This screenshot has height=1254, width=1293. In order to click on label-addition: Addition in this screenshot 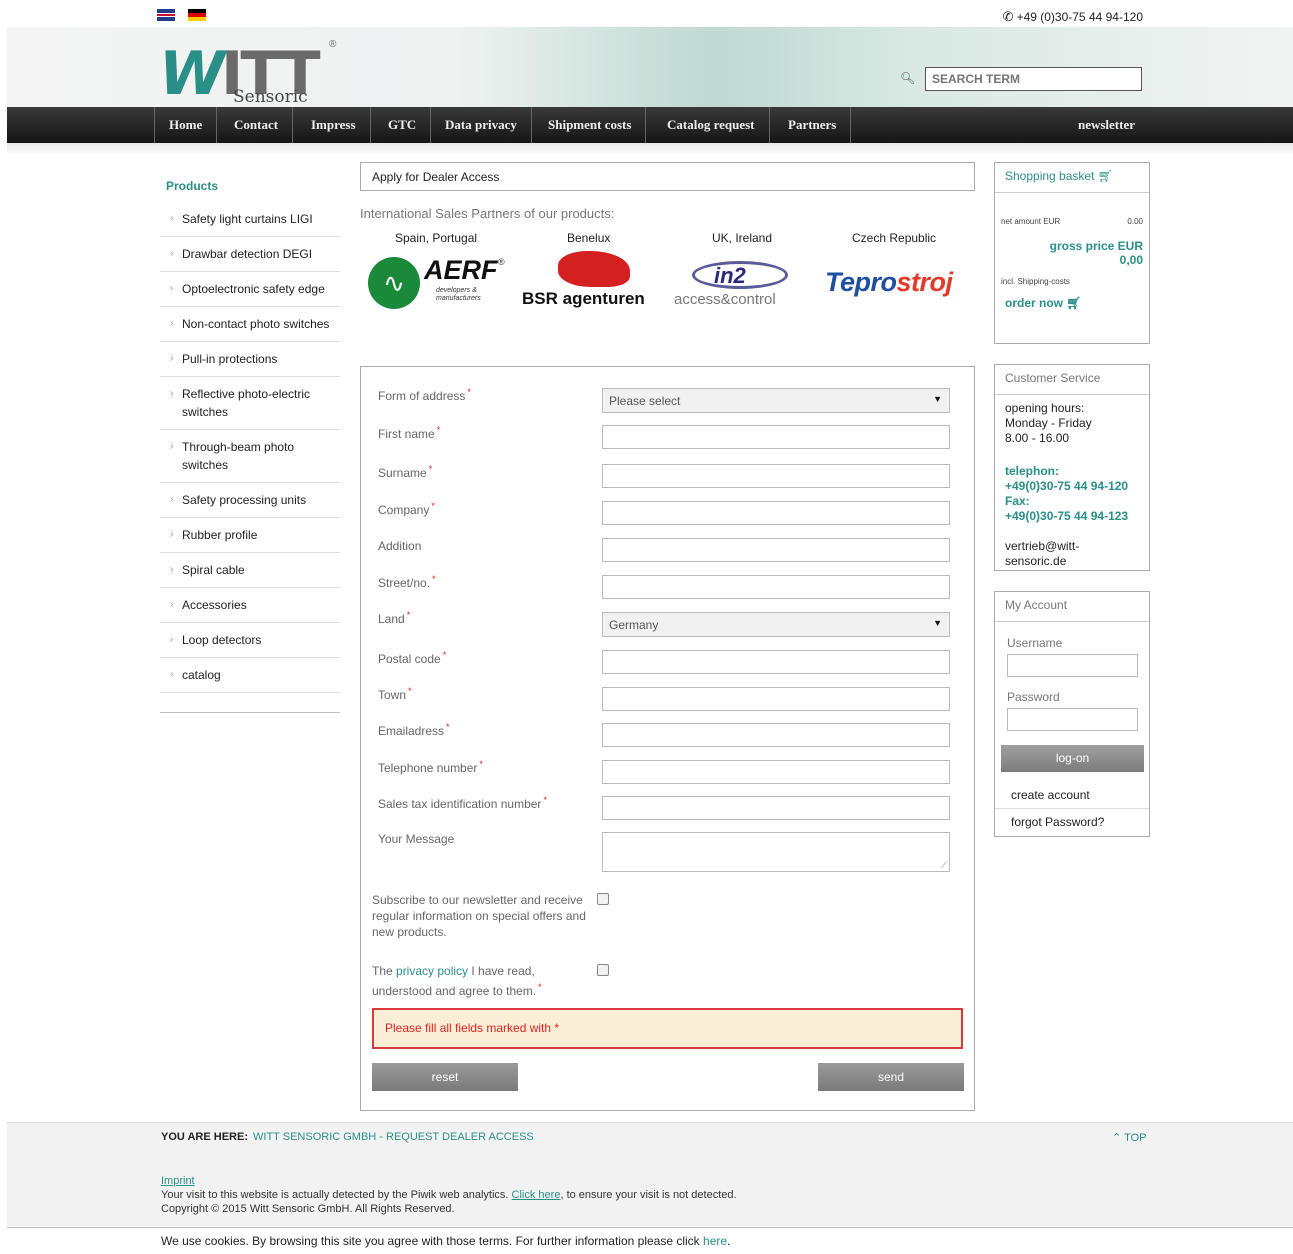, I will do `click(400, 546)`.